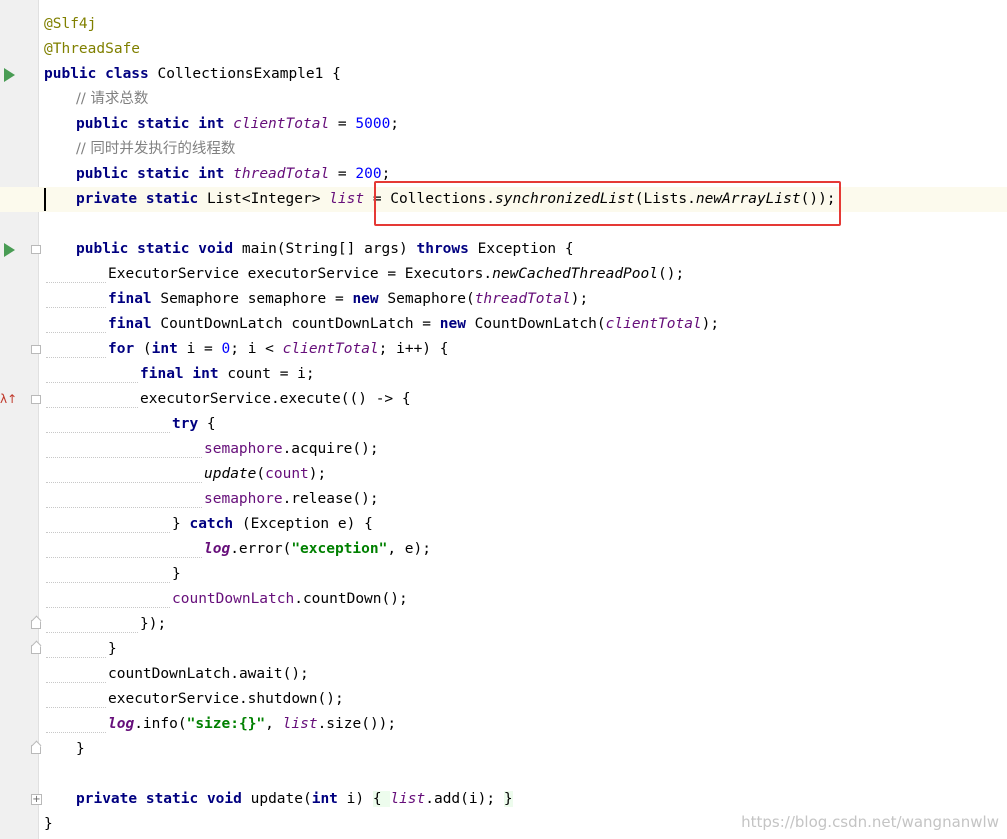 The width and height of the screenshot is (1007, 839). What do you see at coordinates (503, 449) in the screenshot?
I see `code-line: semaphore.acquire();` at bounding box center [503, 449].